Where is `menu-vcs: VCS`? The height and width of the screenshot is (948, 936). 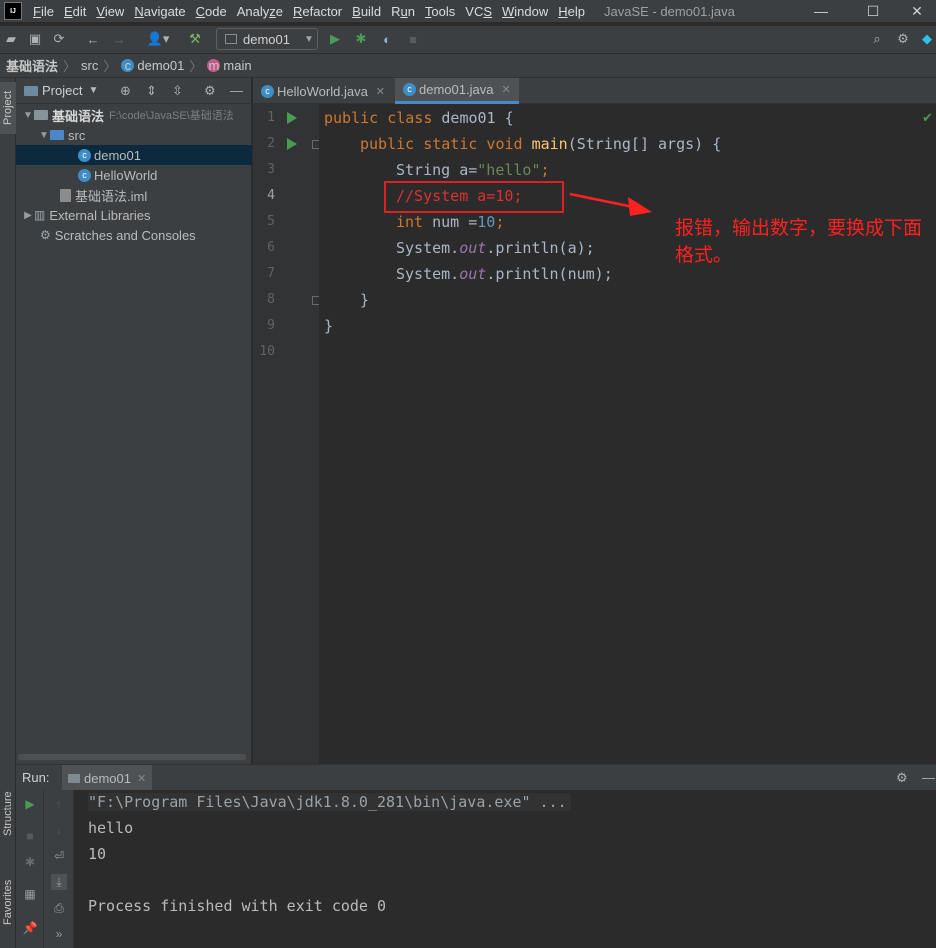
menu-vcs: VCS is located at coordinates (478, 11).